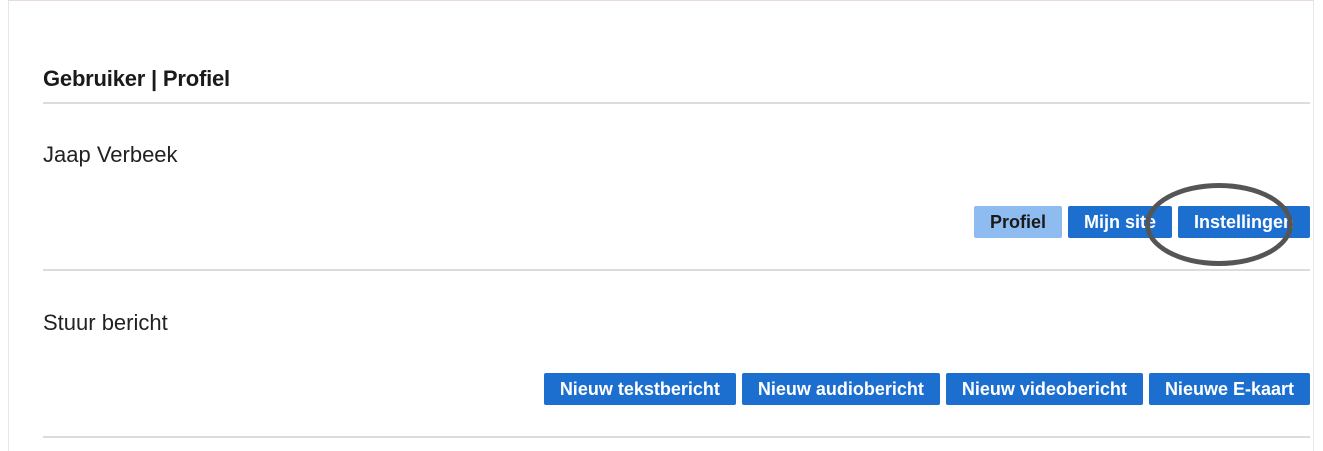 Image resolution: width=1323 pixels, height=451 pixels. Describe the element at coordinates (676, 270) in the screenshot. I see `divider-profile` at that location.